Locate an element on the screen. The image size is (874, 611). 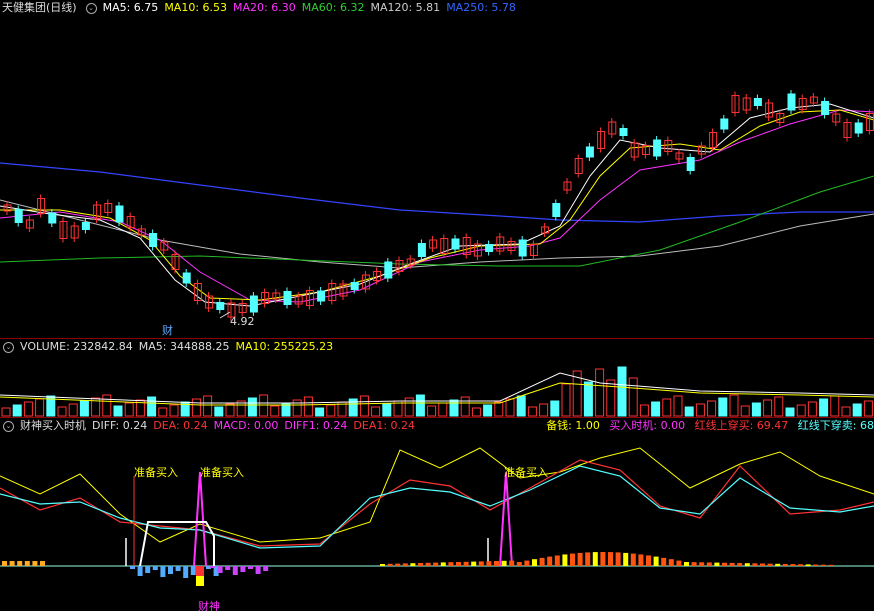
low-price-label: 4.92 is located at coordinates (242, 321).